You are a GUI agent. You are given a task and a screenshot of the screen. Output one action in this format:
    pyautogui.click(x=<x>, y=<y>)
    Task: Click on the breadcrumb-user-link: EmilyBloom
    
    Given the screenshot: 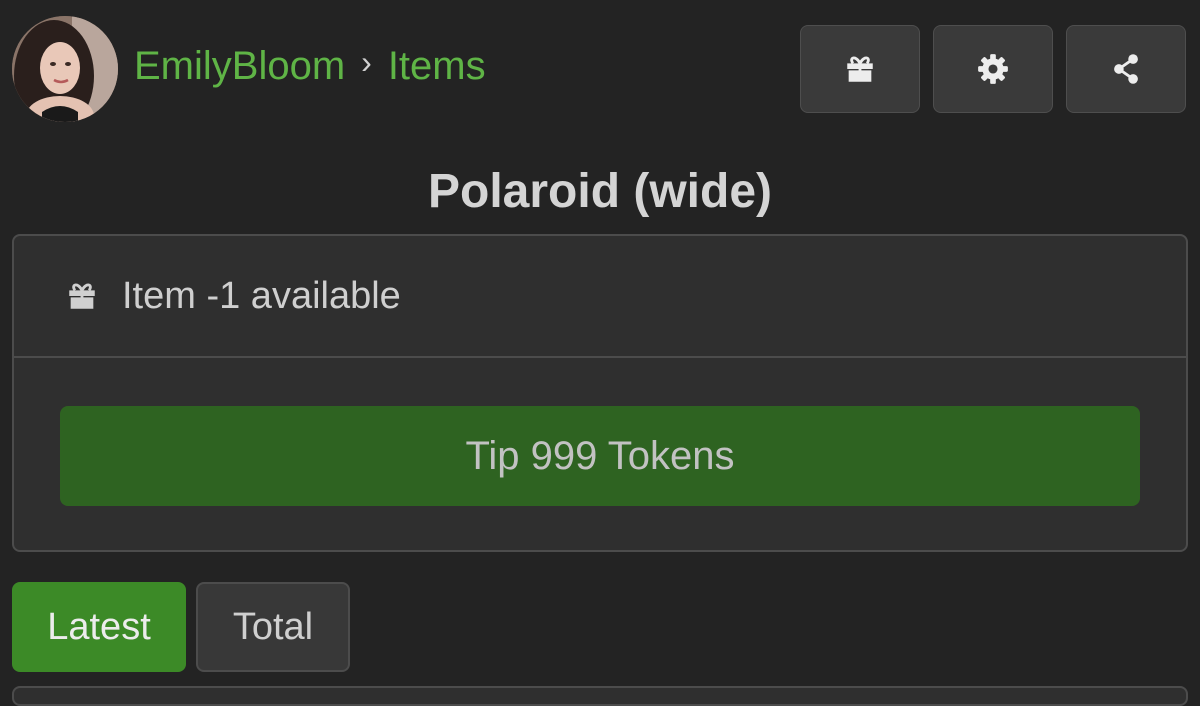 What is the action you would take?
    pyautogui.click(x=239, y=66)
    